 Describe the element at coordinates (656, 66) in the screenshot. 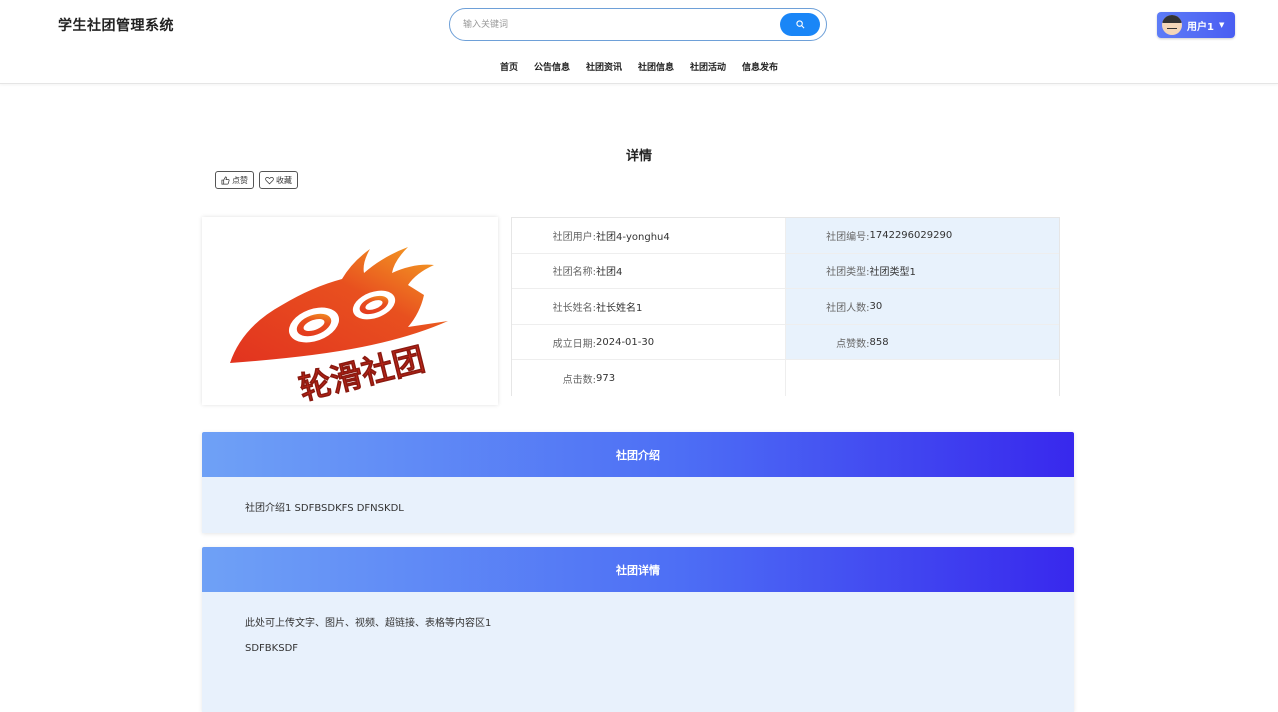

I see `nav-club-info: 社团信息` at that location.